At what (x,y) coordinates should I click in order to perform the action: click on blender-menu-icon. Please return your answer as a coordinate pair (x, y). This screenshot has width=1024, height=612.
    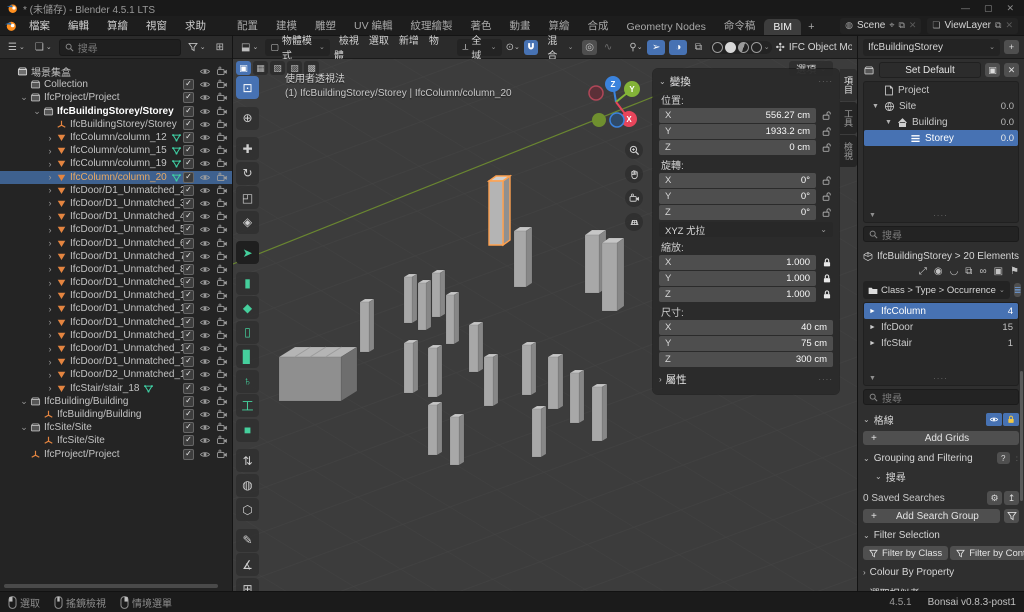
    Looking at the image, I should click on (10, 25).